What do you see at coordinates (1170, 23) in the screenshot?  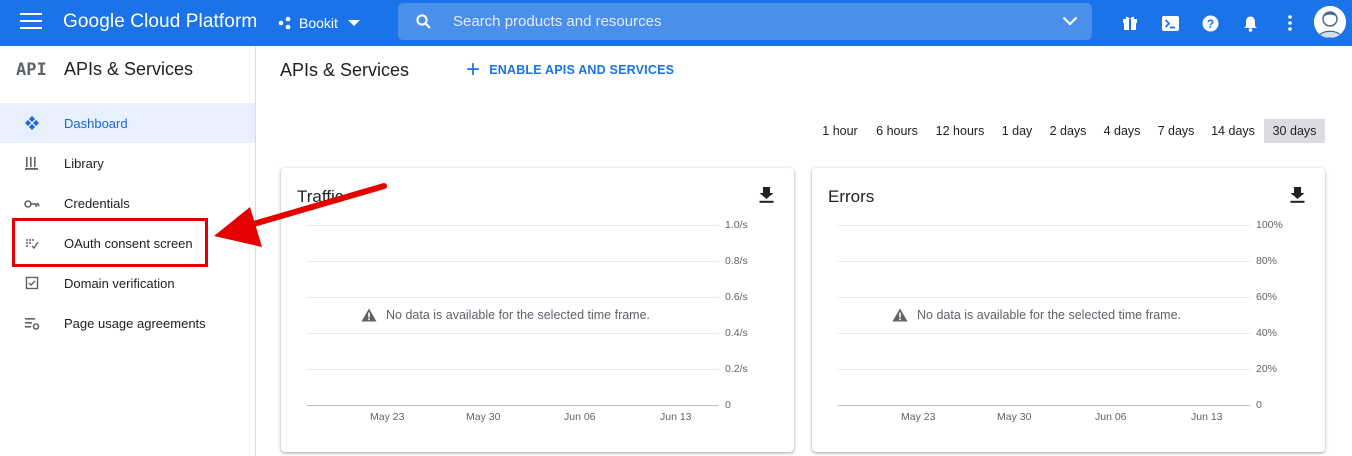 I see `cloud-shell-icon` at bounding box center [1170, 23].